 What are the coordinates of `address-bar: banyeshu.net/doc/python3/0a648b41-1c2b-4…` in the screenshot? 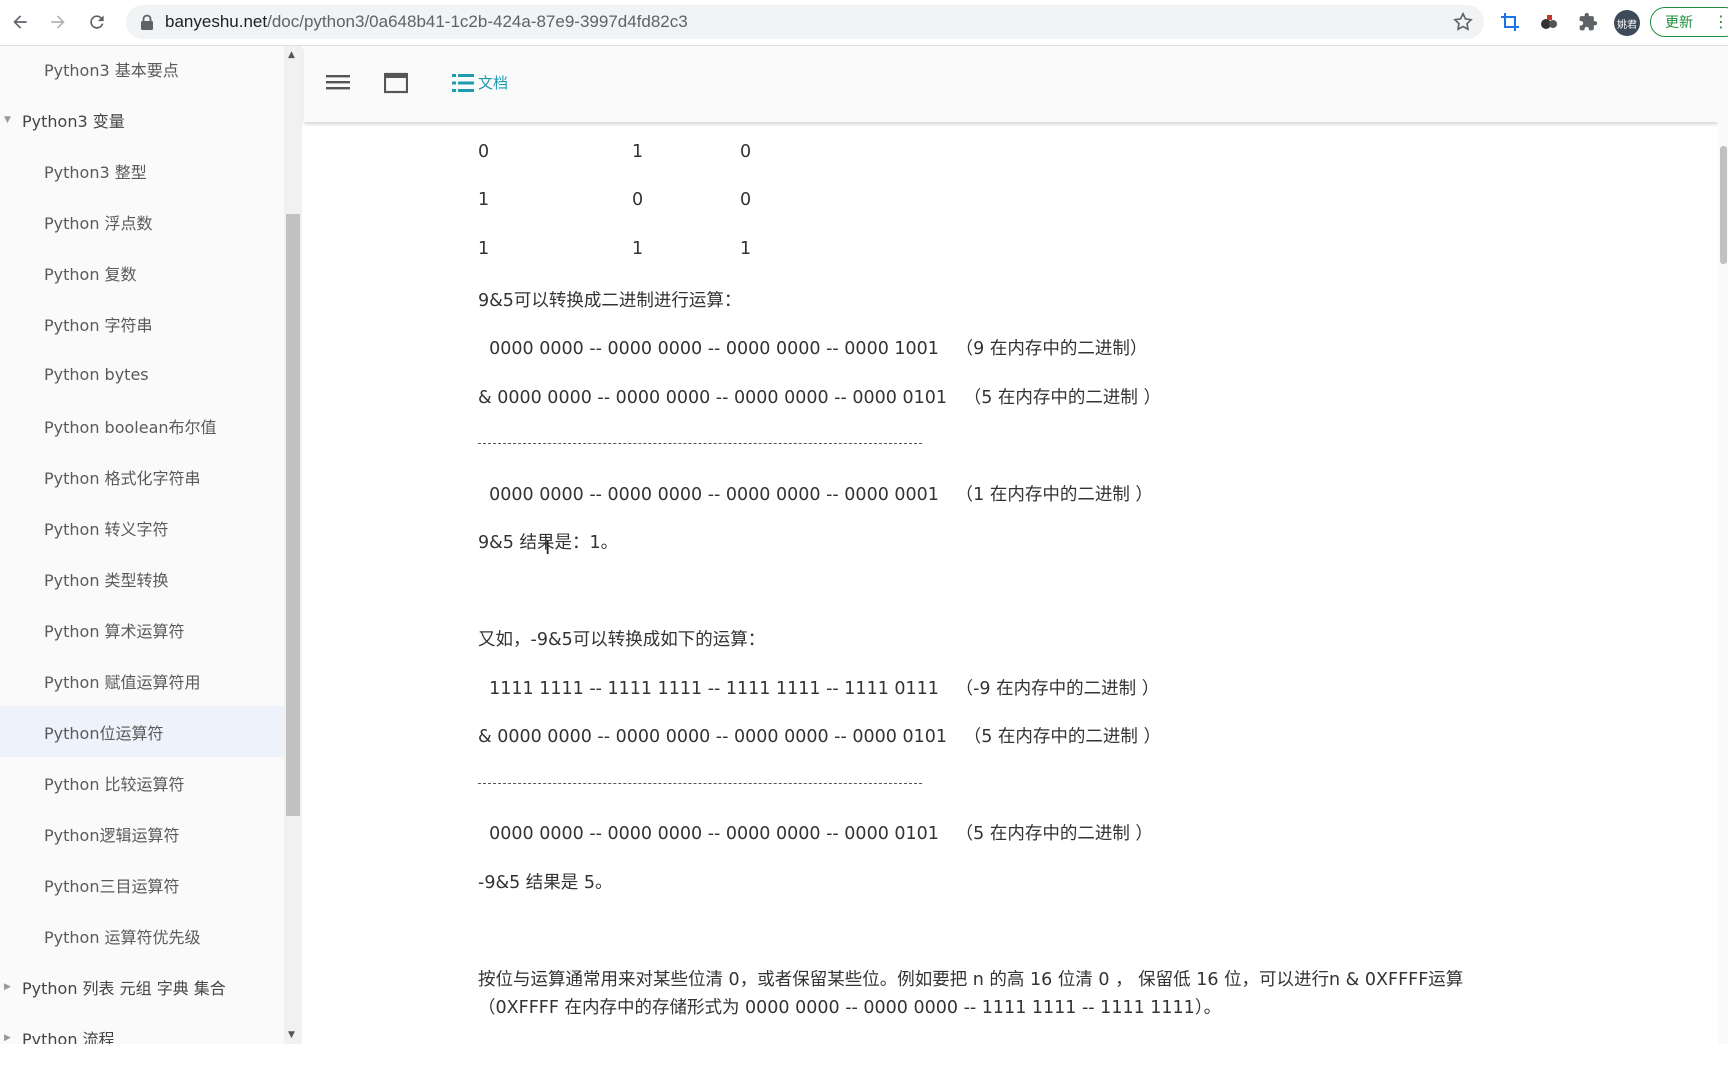 It's located at (805, 22).